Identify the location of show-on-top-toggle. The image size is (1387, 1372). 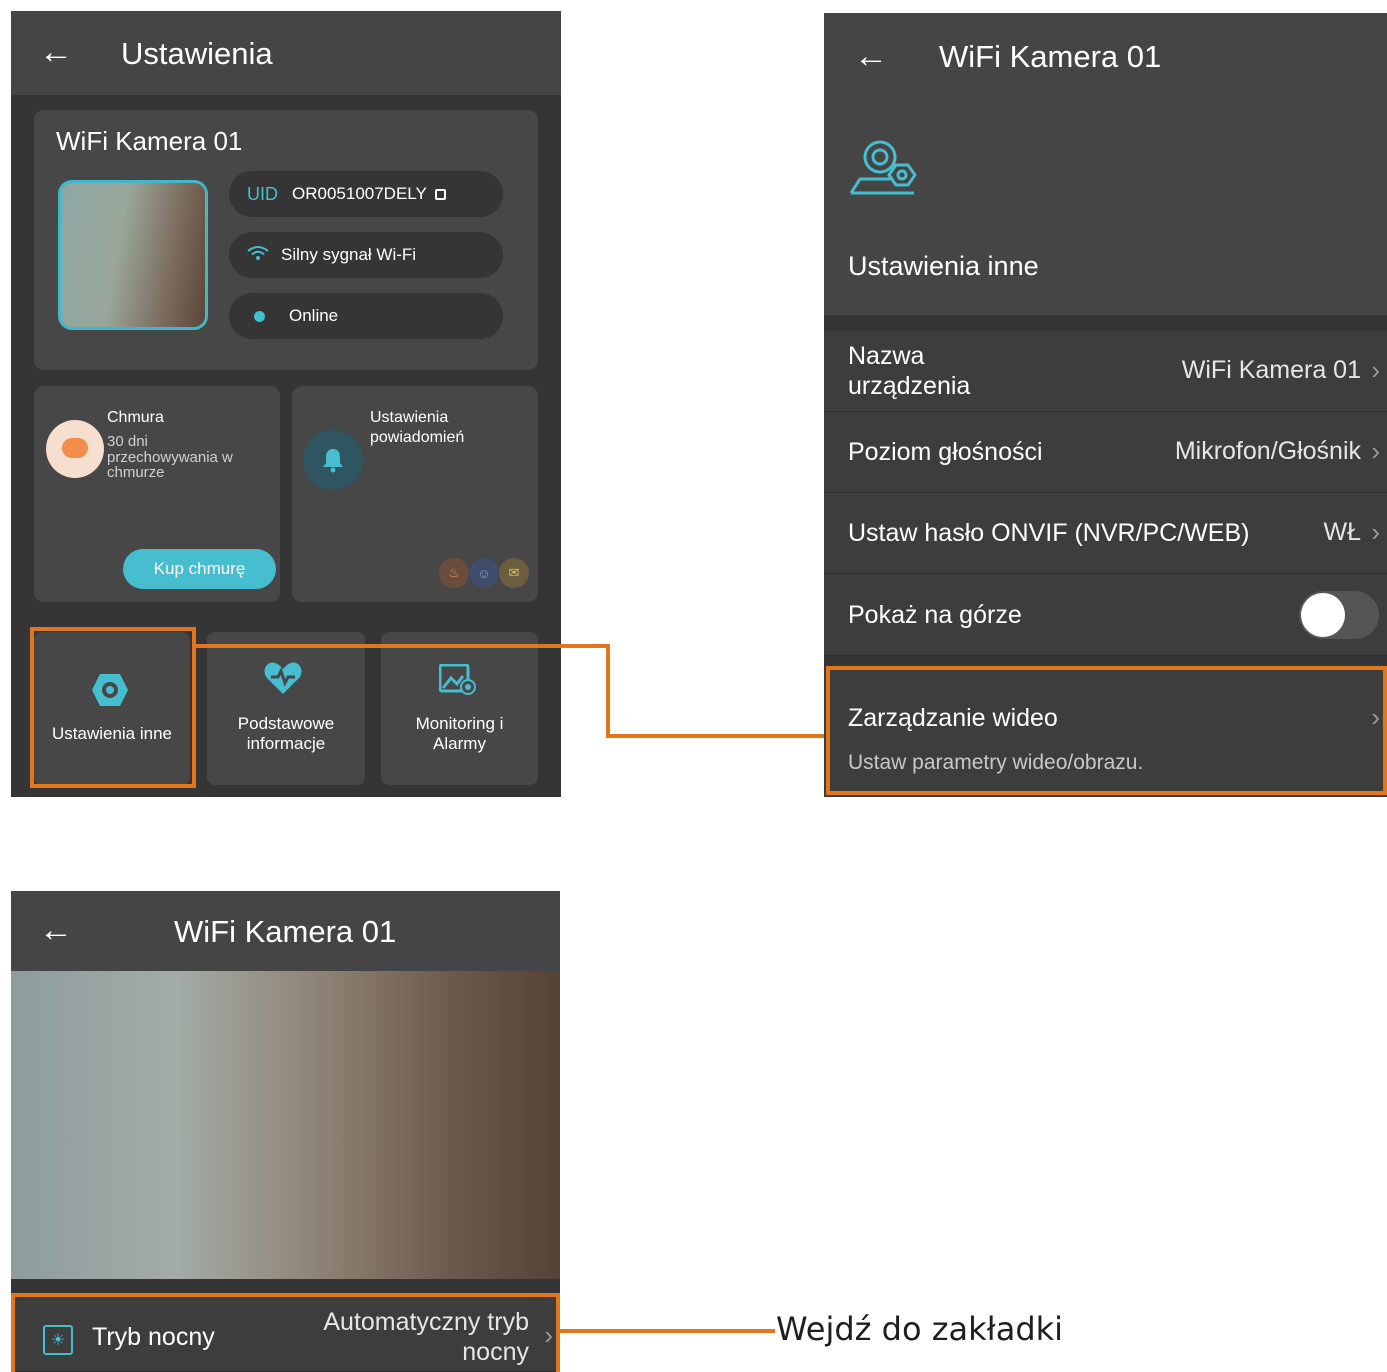
(1339, 615).